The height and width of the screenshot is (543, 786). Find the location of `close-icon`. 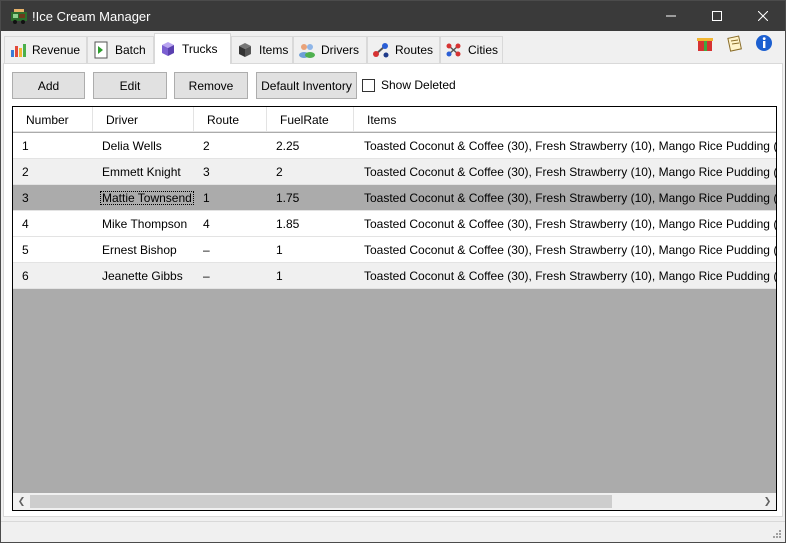

close-icon is located at coordinates (763, 16).